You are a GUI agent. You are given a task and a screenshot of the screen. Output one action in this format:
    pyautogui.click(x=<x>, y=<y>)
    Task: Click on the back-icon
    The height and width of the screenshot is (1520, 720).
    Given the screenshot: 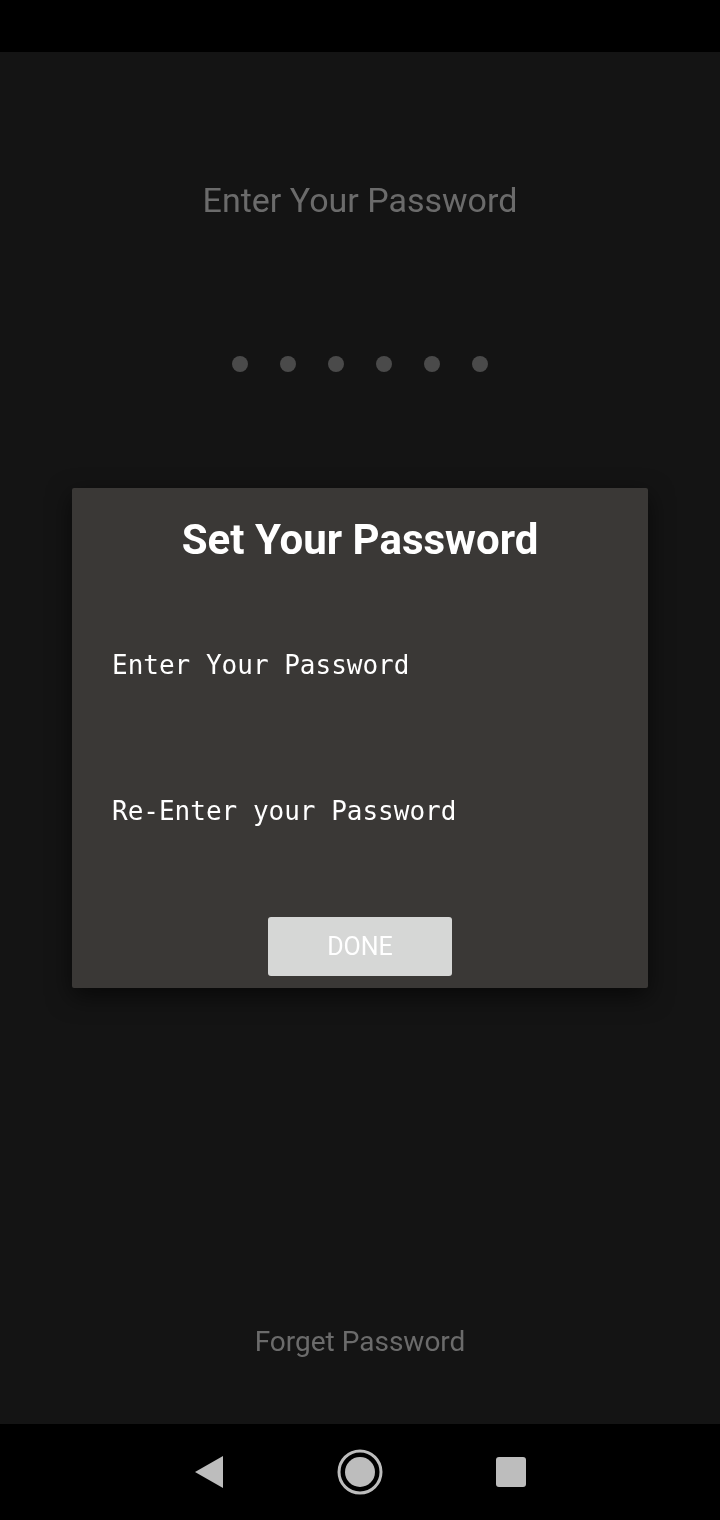 What is the action you would take?
    pyautogui.click(x=209, y=1472)
    